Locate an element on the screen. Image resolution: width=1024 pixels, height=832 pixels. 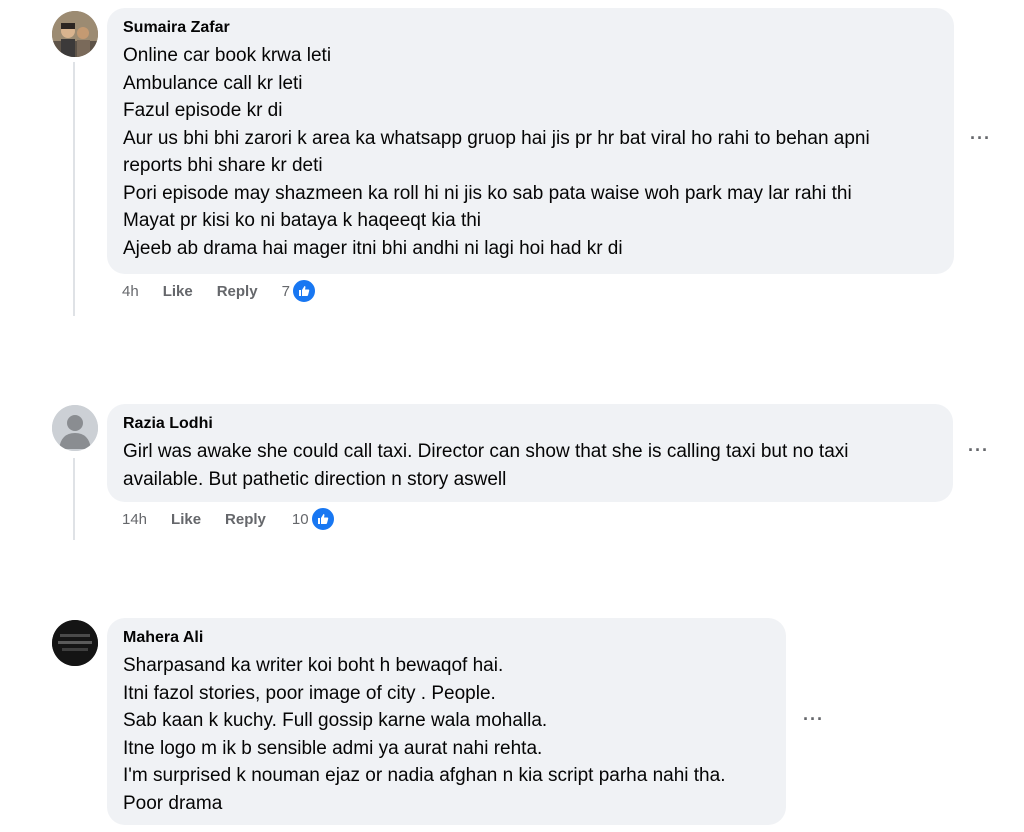
avatar-razia-lodhi is located at coordinates (75, 428).